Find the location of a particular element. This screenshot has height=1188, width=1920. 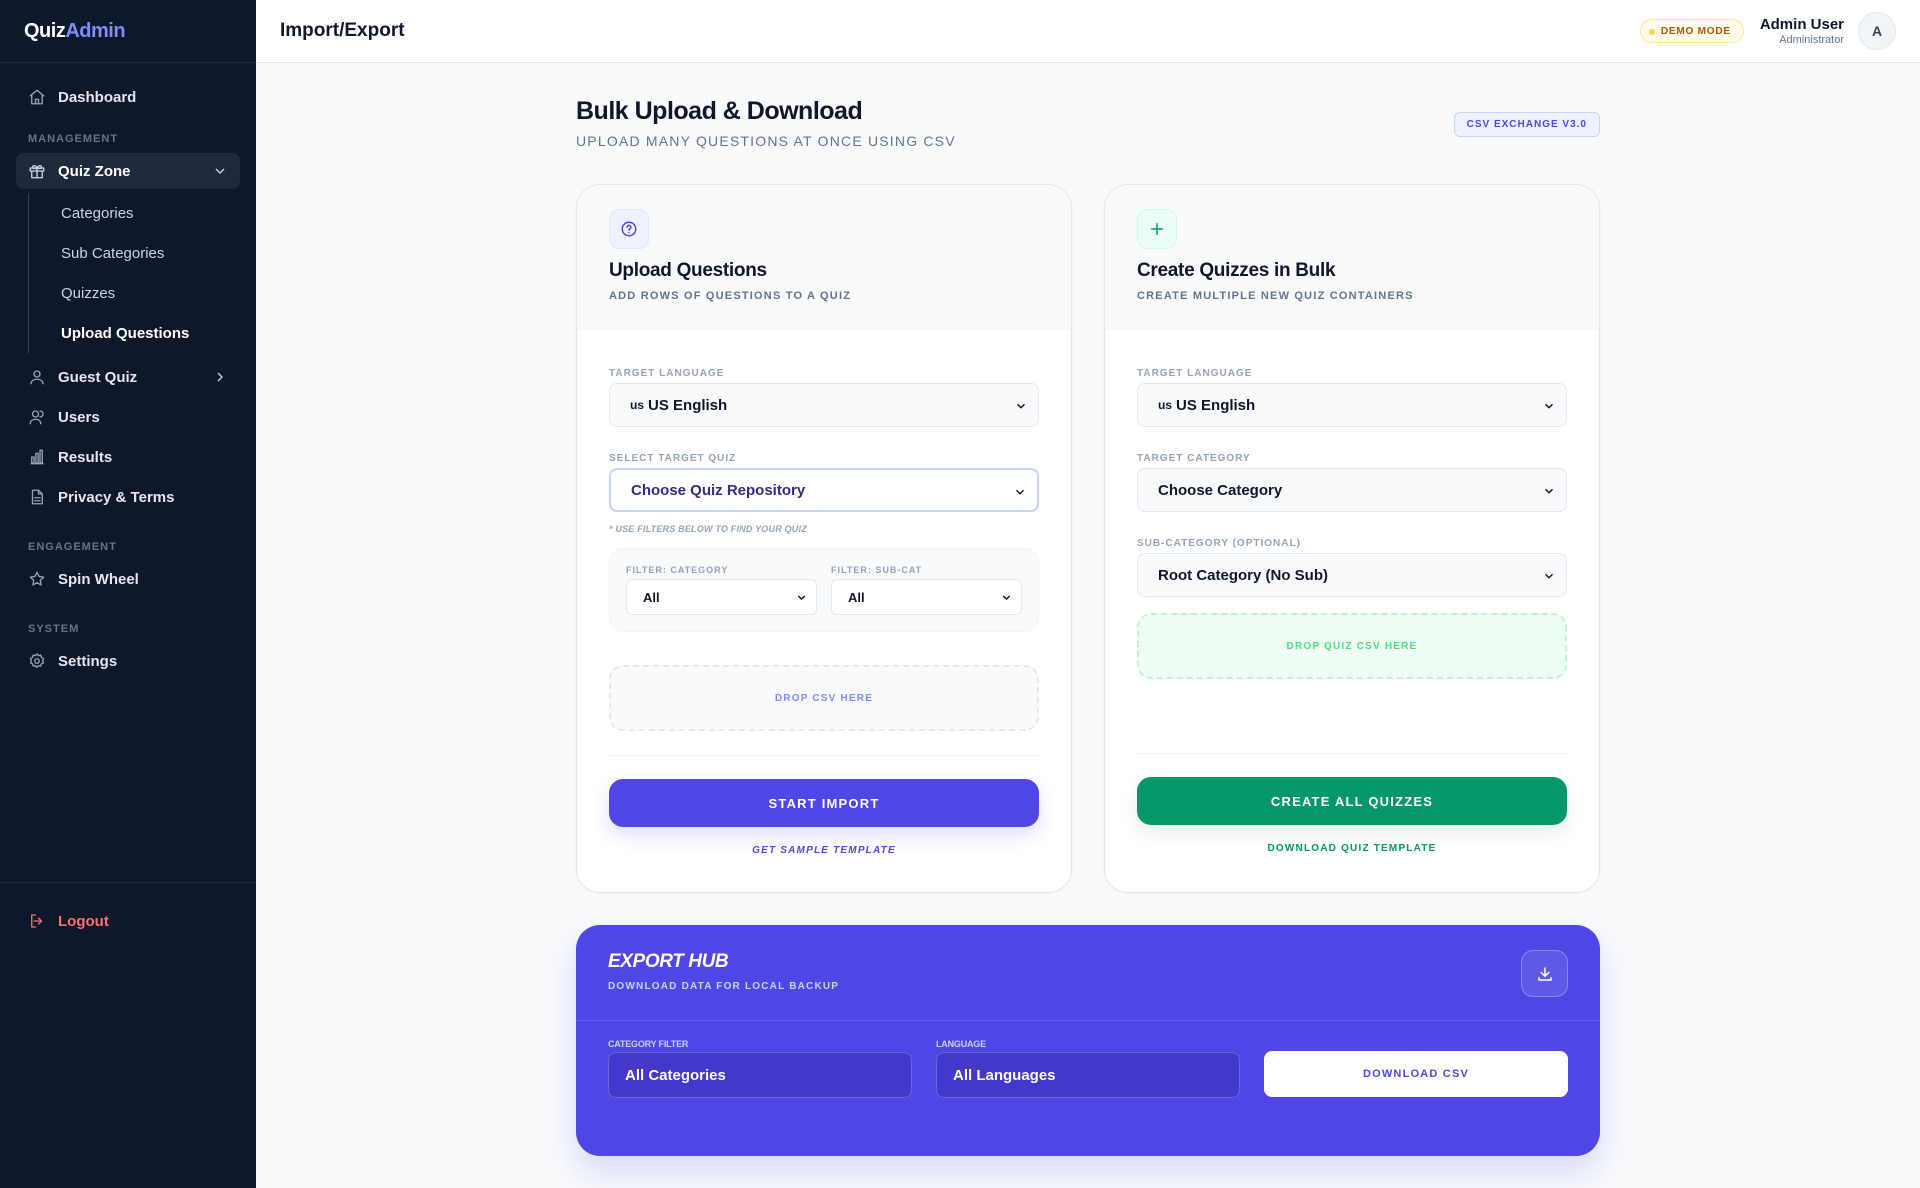

sample-template-link: GET SAMPLE TEMPLATE is located at coordinates (824, 850).